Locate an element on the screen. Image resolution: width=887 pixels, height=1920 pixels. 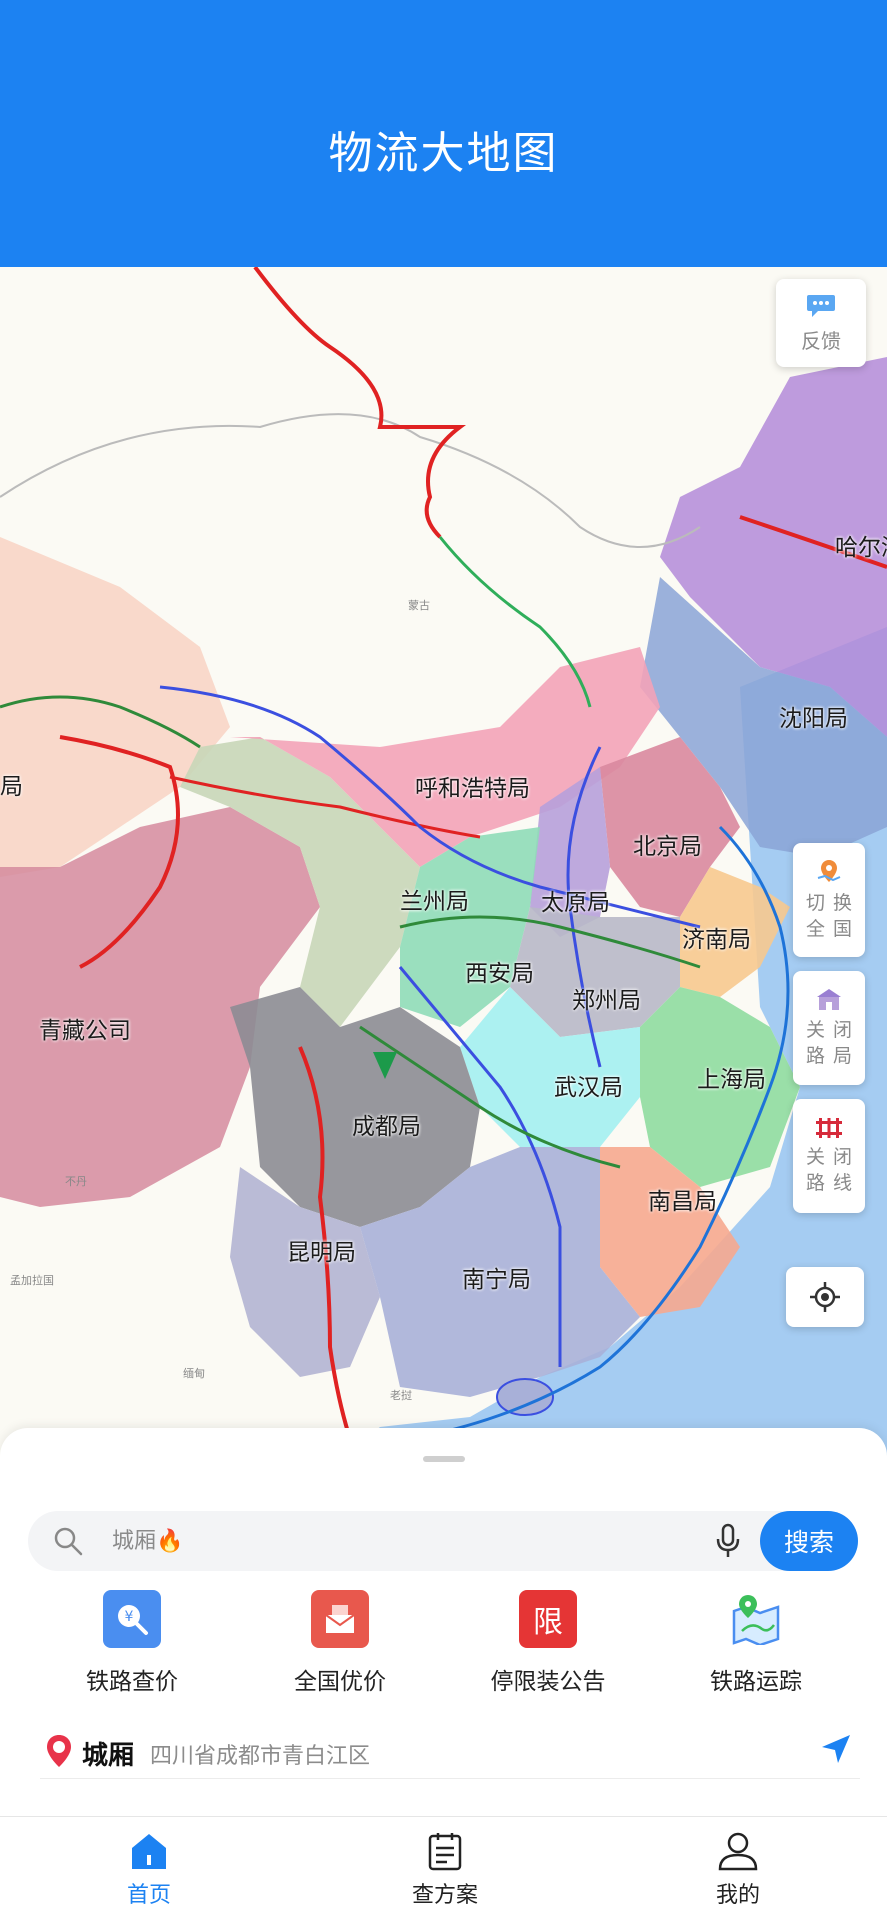
switch-char-4: 国 is located at coordinates (843, 929).